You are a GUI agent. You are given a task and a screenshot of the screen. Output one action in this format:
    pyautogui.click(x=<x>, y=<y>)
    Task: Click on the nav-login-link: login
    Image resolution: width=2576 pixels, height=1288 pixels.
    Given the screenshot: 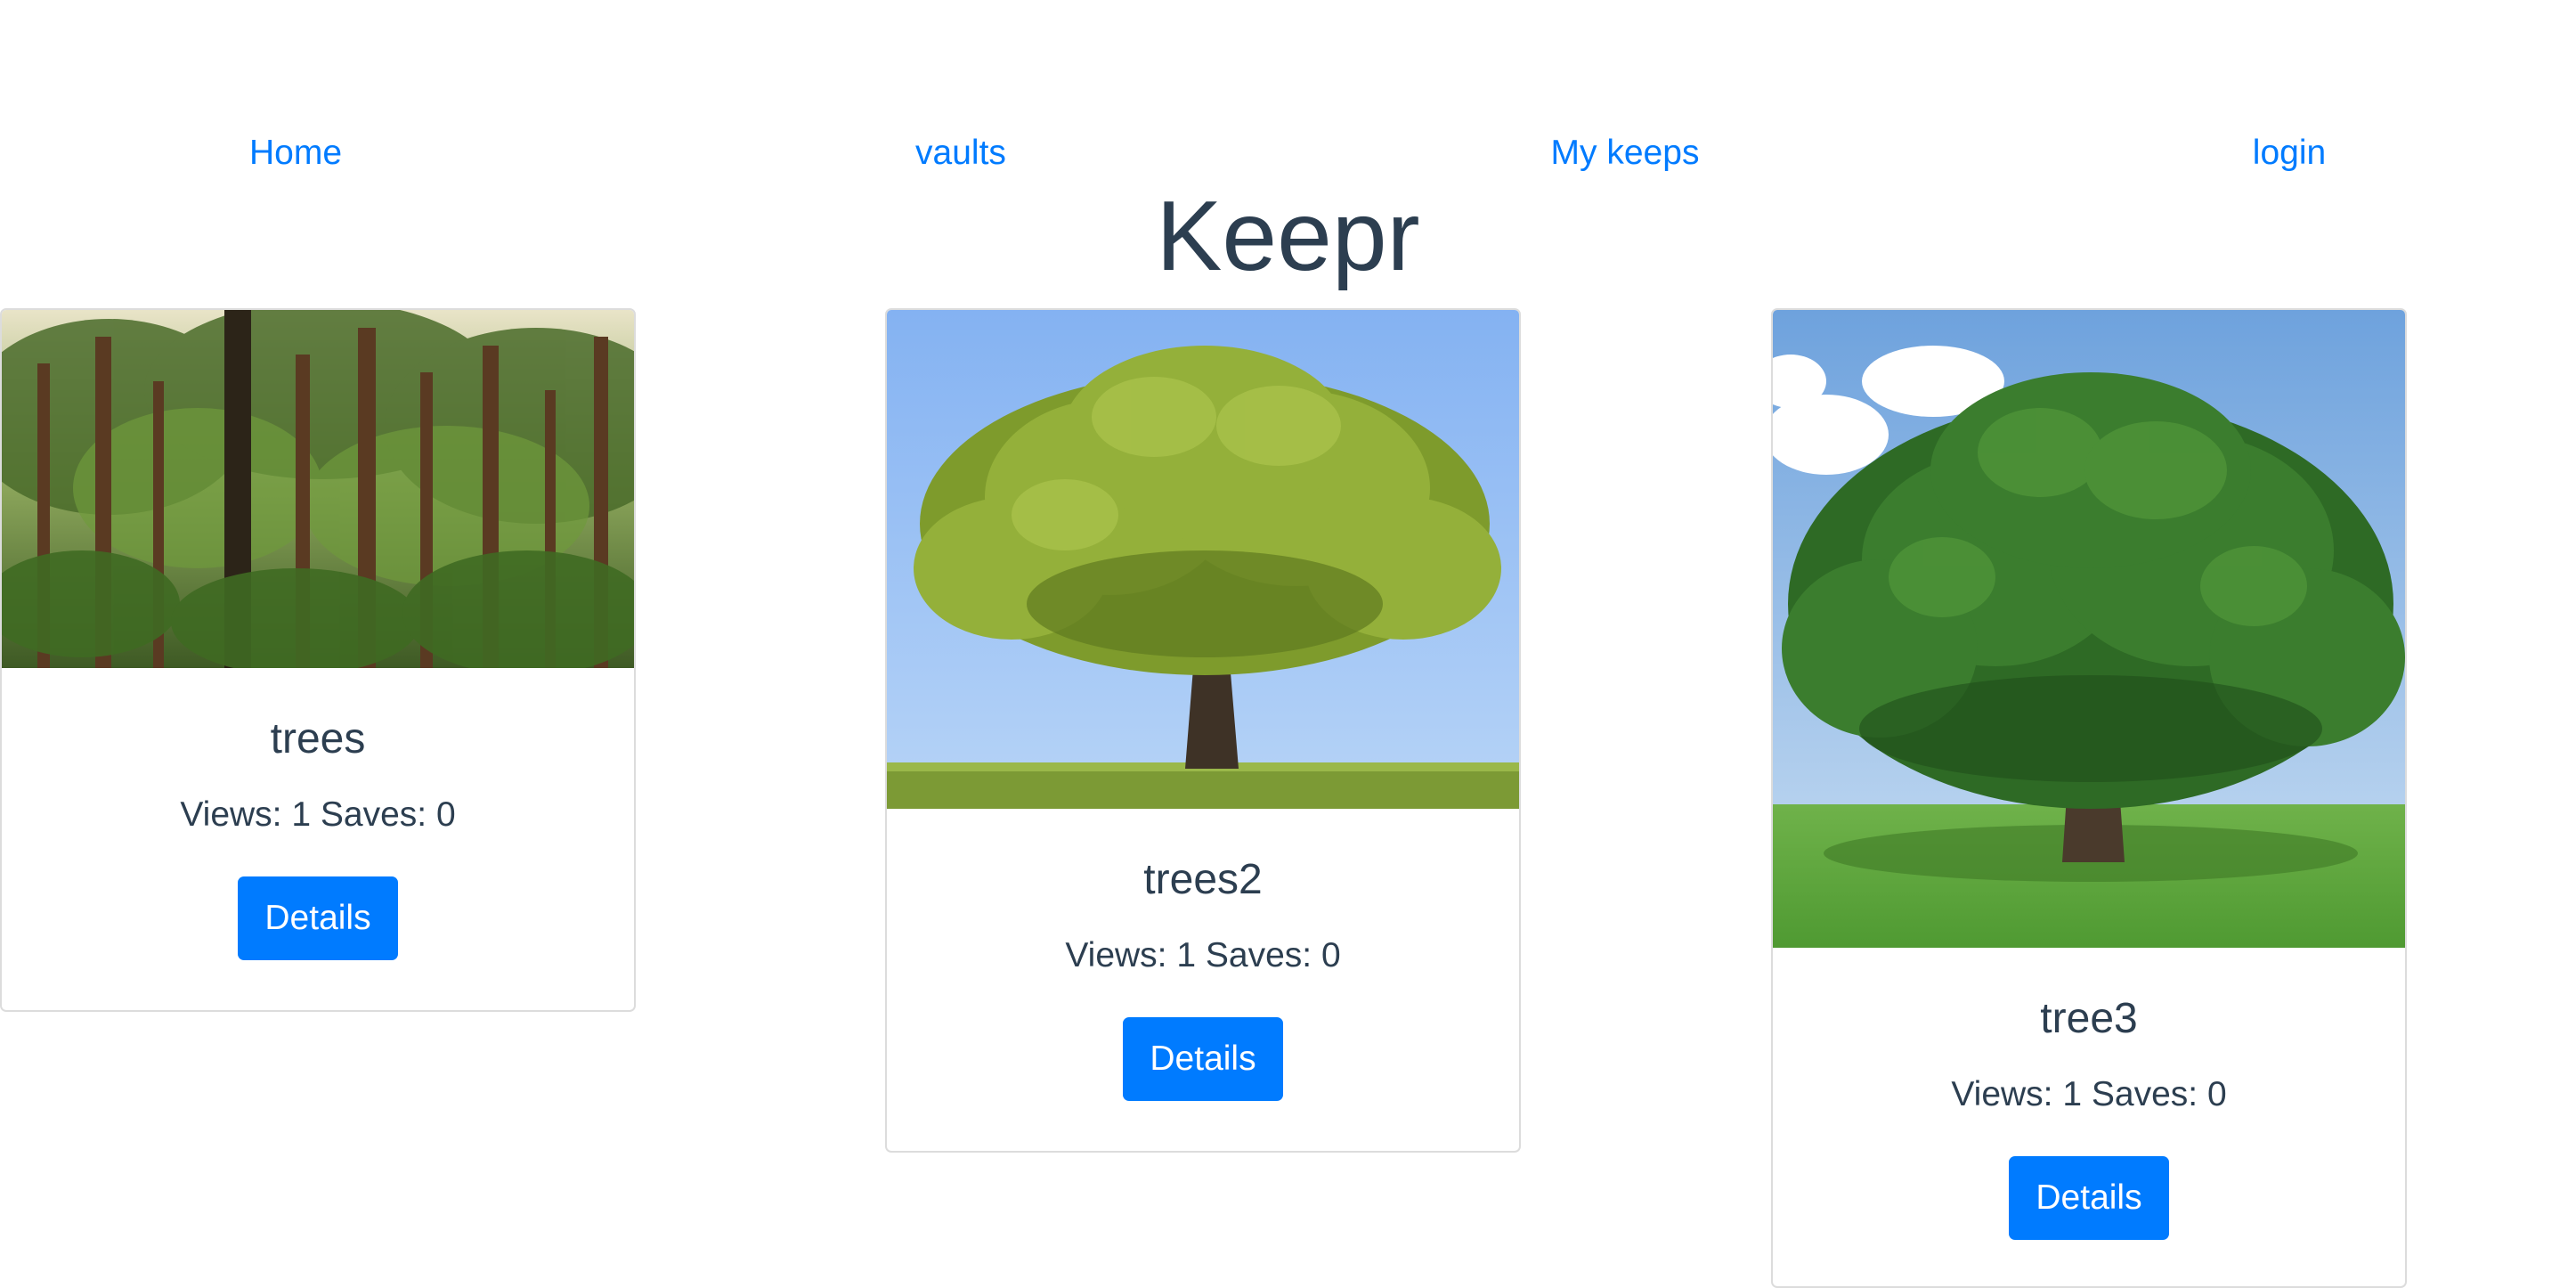 What is the action you would take?
    pyautogui.click(x=2289, y=154)
    